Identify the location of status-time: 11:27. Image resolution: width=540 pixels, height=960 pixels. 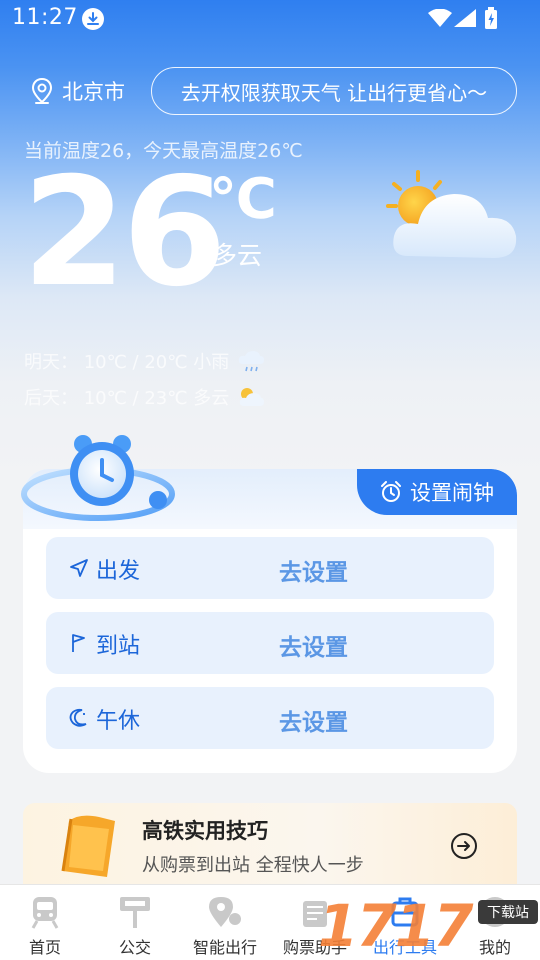
(45, 17).